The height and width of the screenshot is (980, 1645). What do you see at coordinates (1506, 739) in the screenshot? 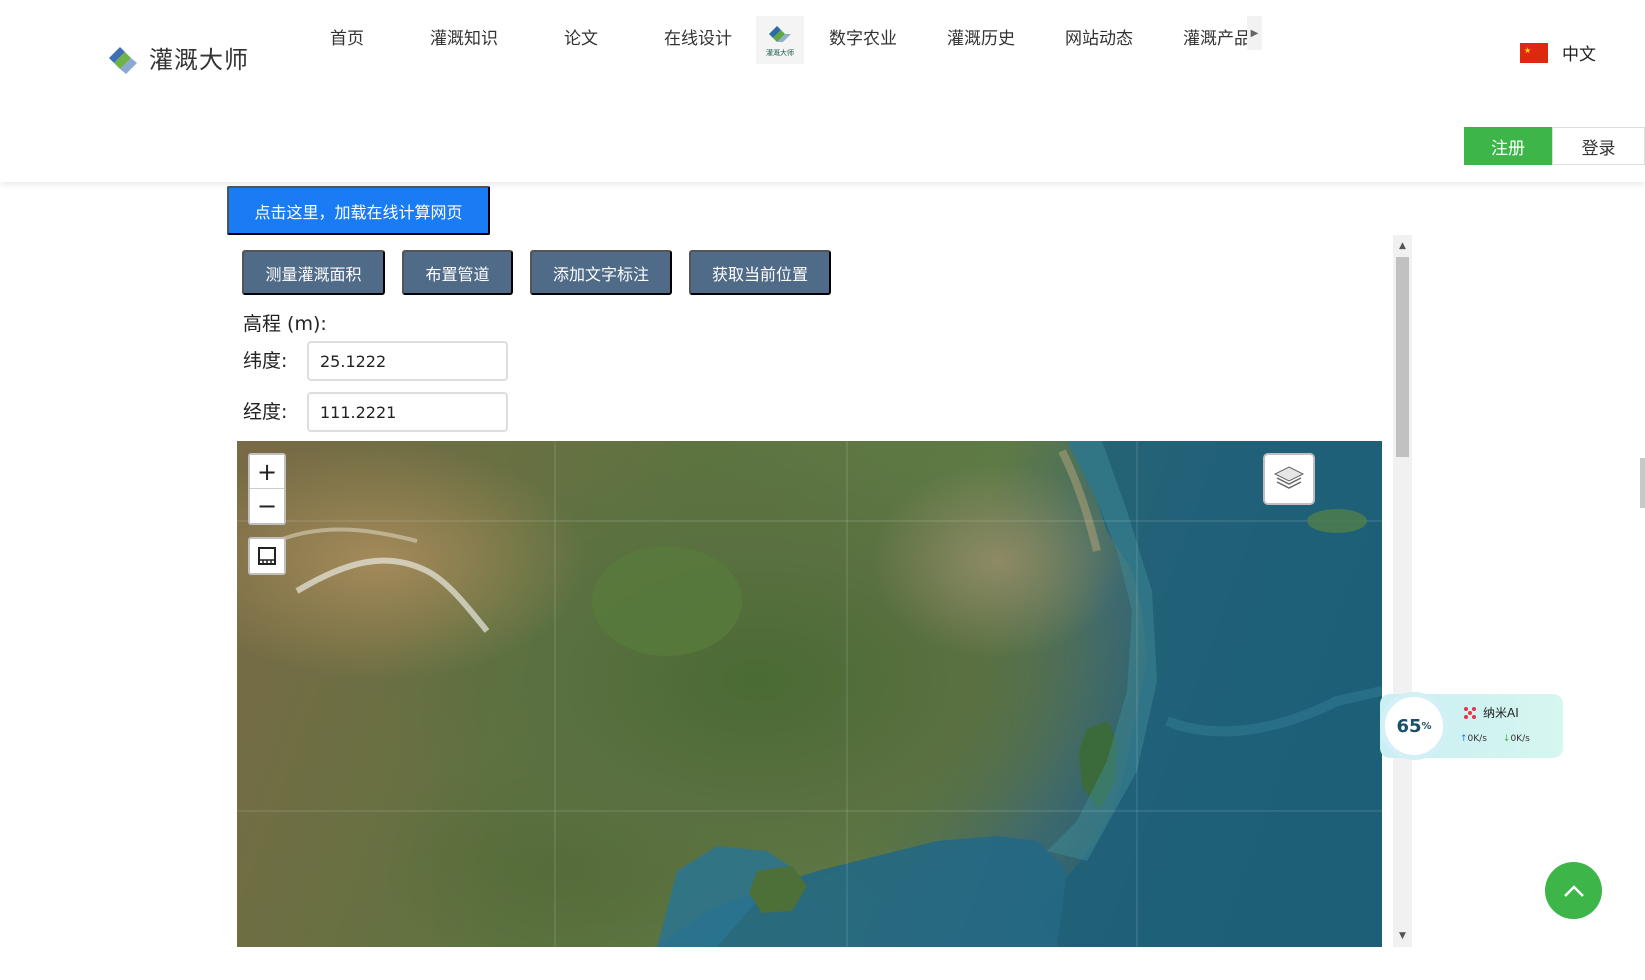
I see `download-arrow-icon: ↓` at bounding box center [1506, 739].